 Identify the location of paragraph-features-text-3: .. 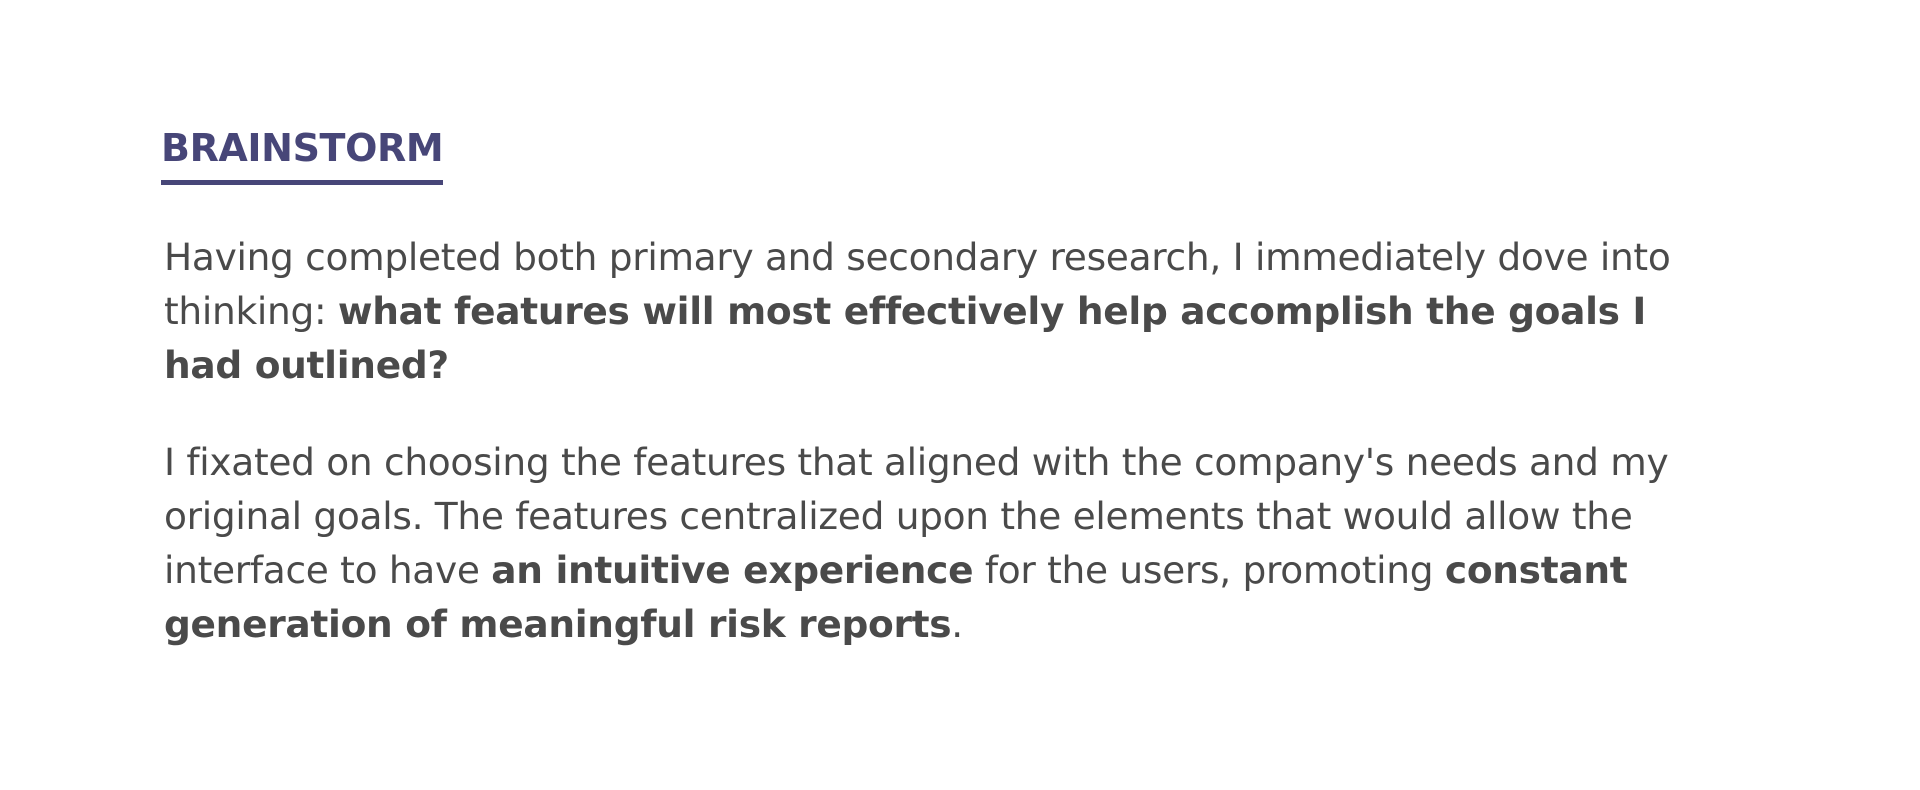
(957, 623).